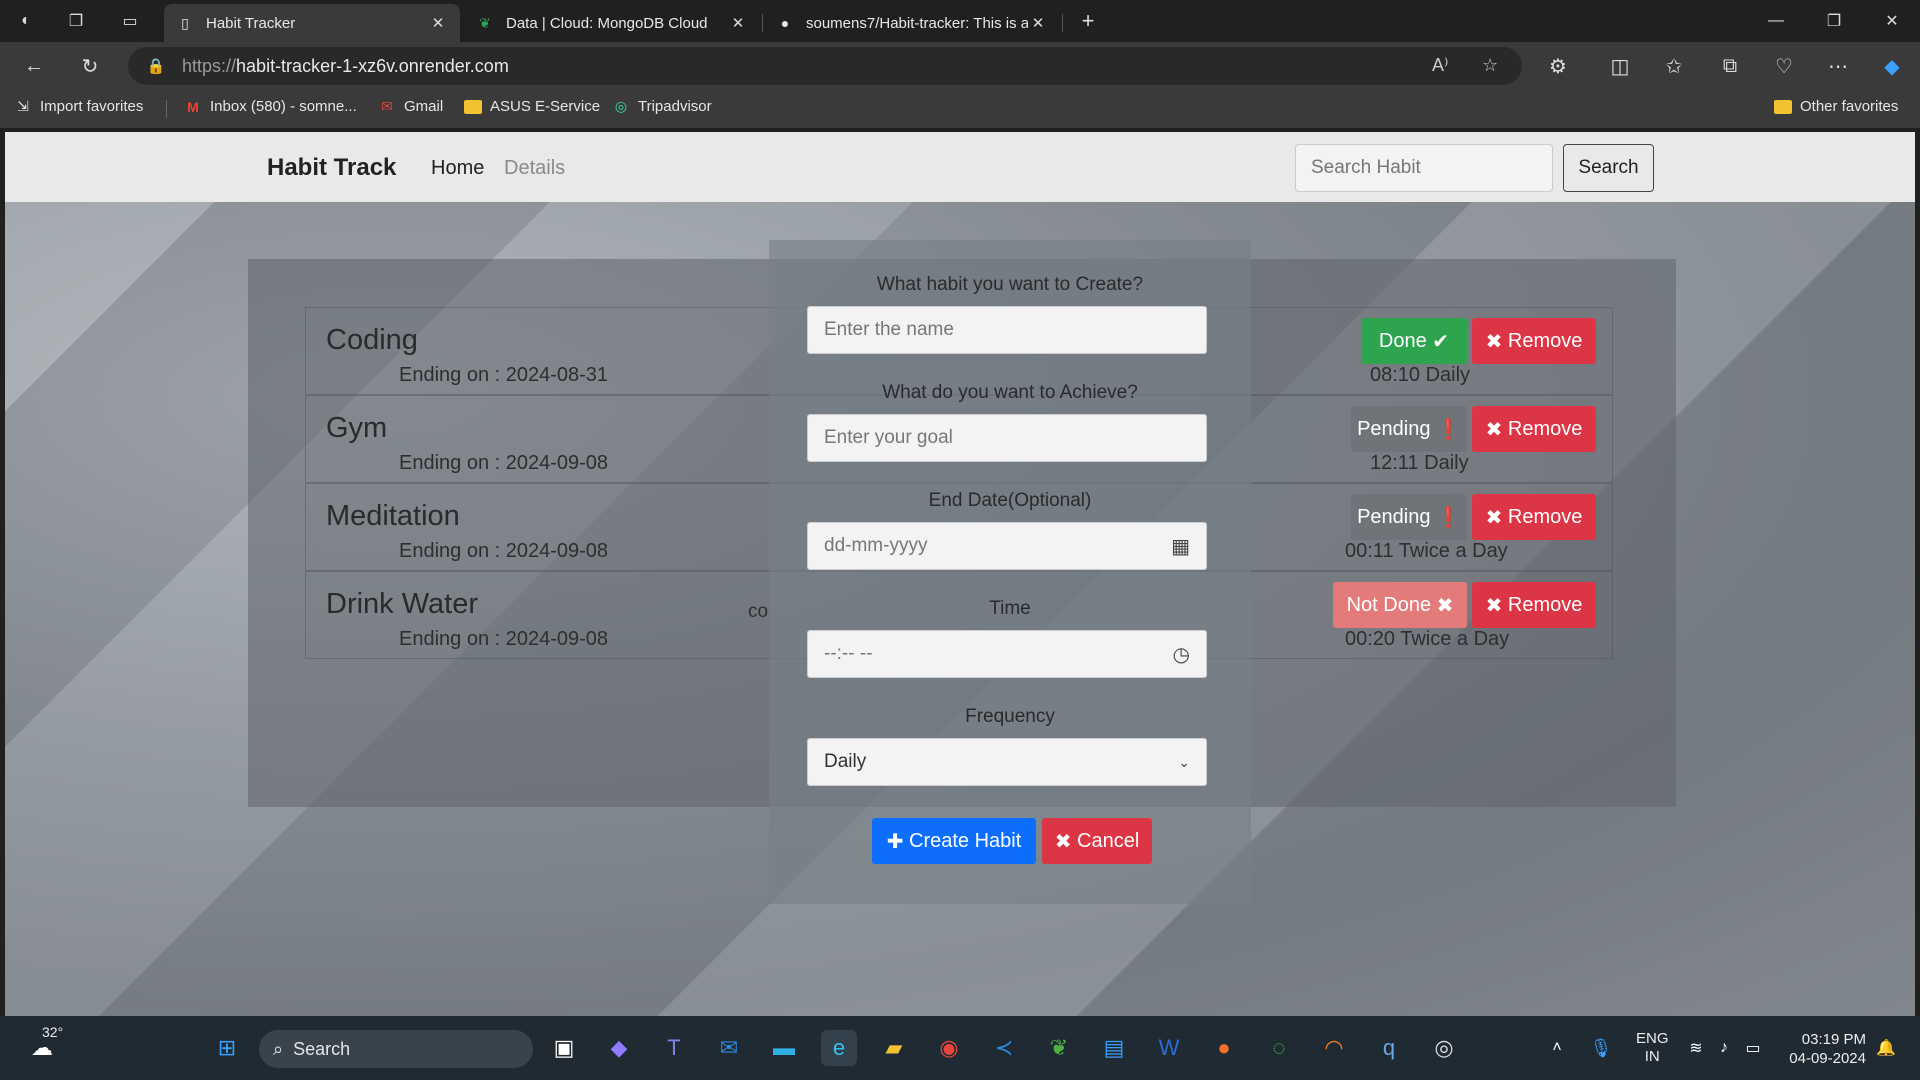 The width and height of the screenshot is (1920, 1080). What do you see at coordinates (1776, 21) in the screenshot?
I see `minimize-icon: —` at bounding box center [1776, 21].